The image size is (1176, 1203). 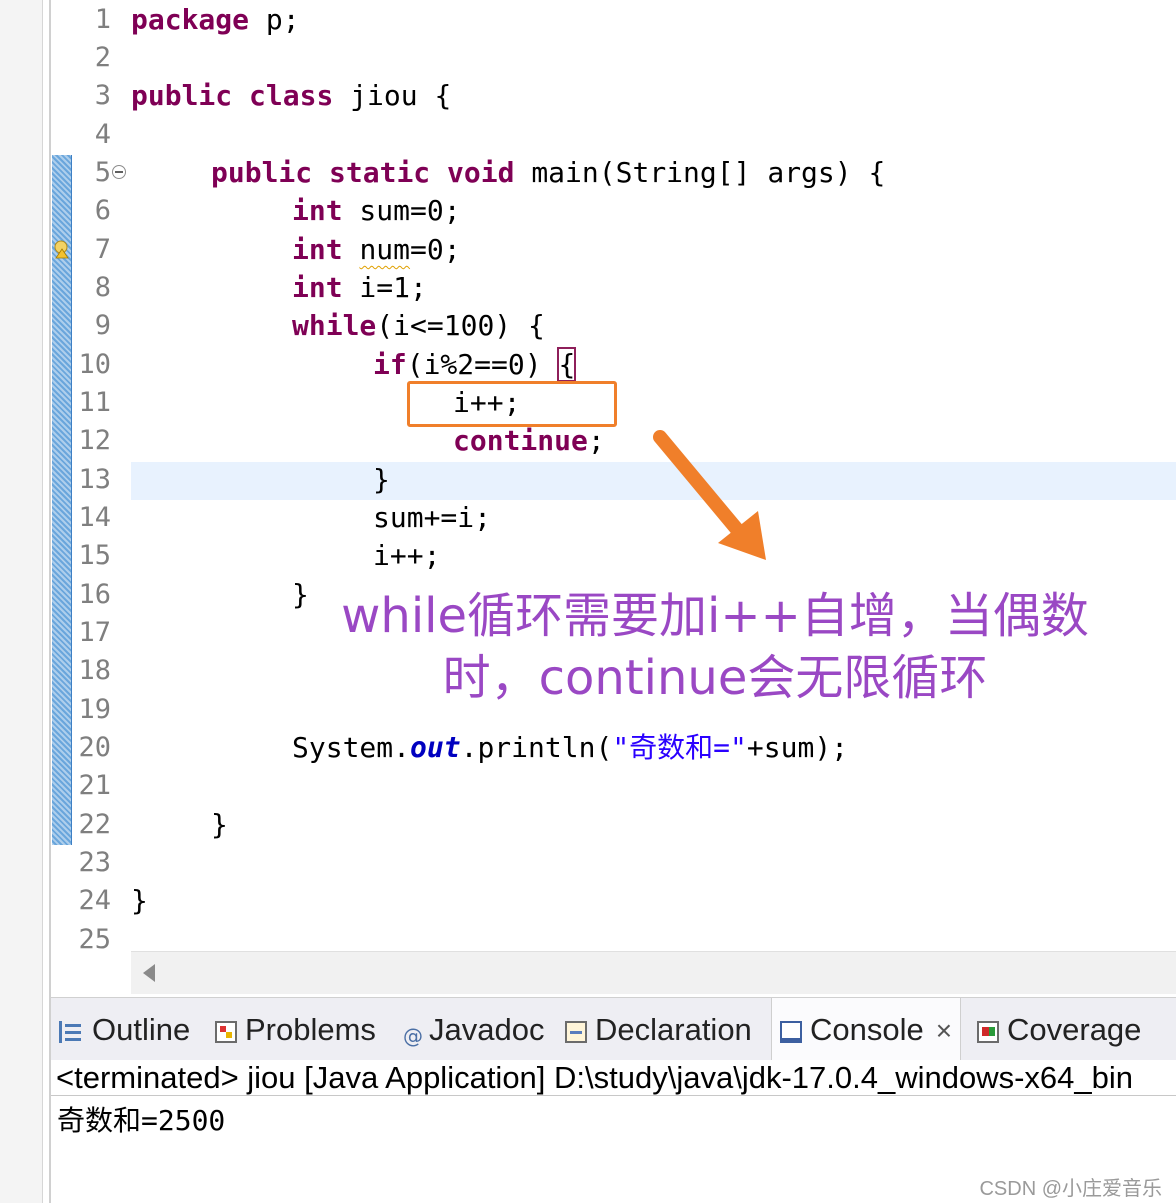 I want to click on line-number: 15, so click(x=94, y=555).